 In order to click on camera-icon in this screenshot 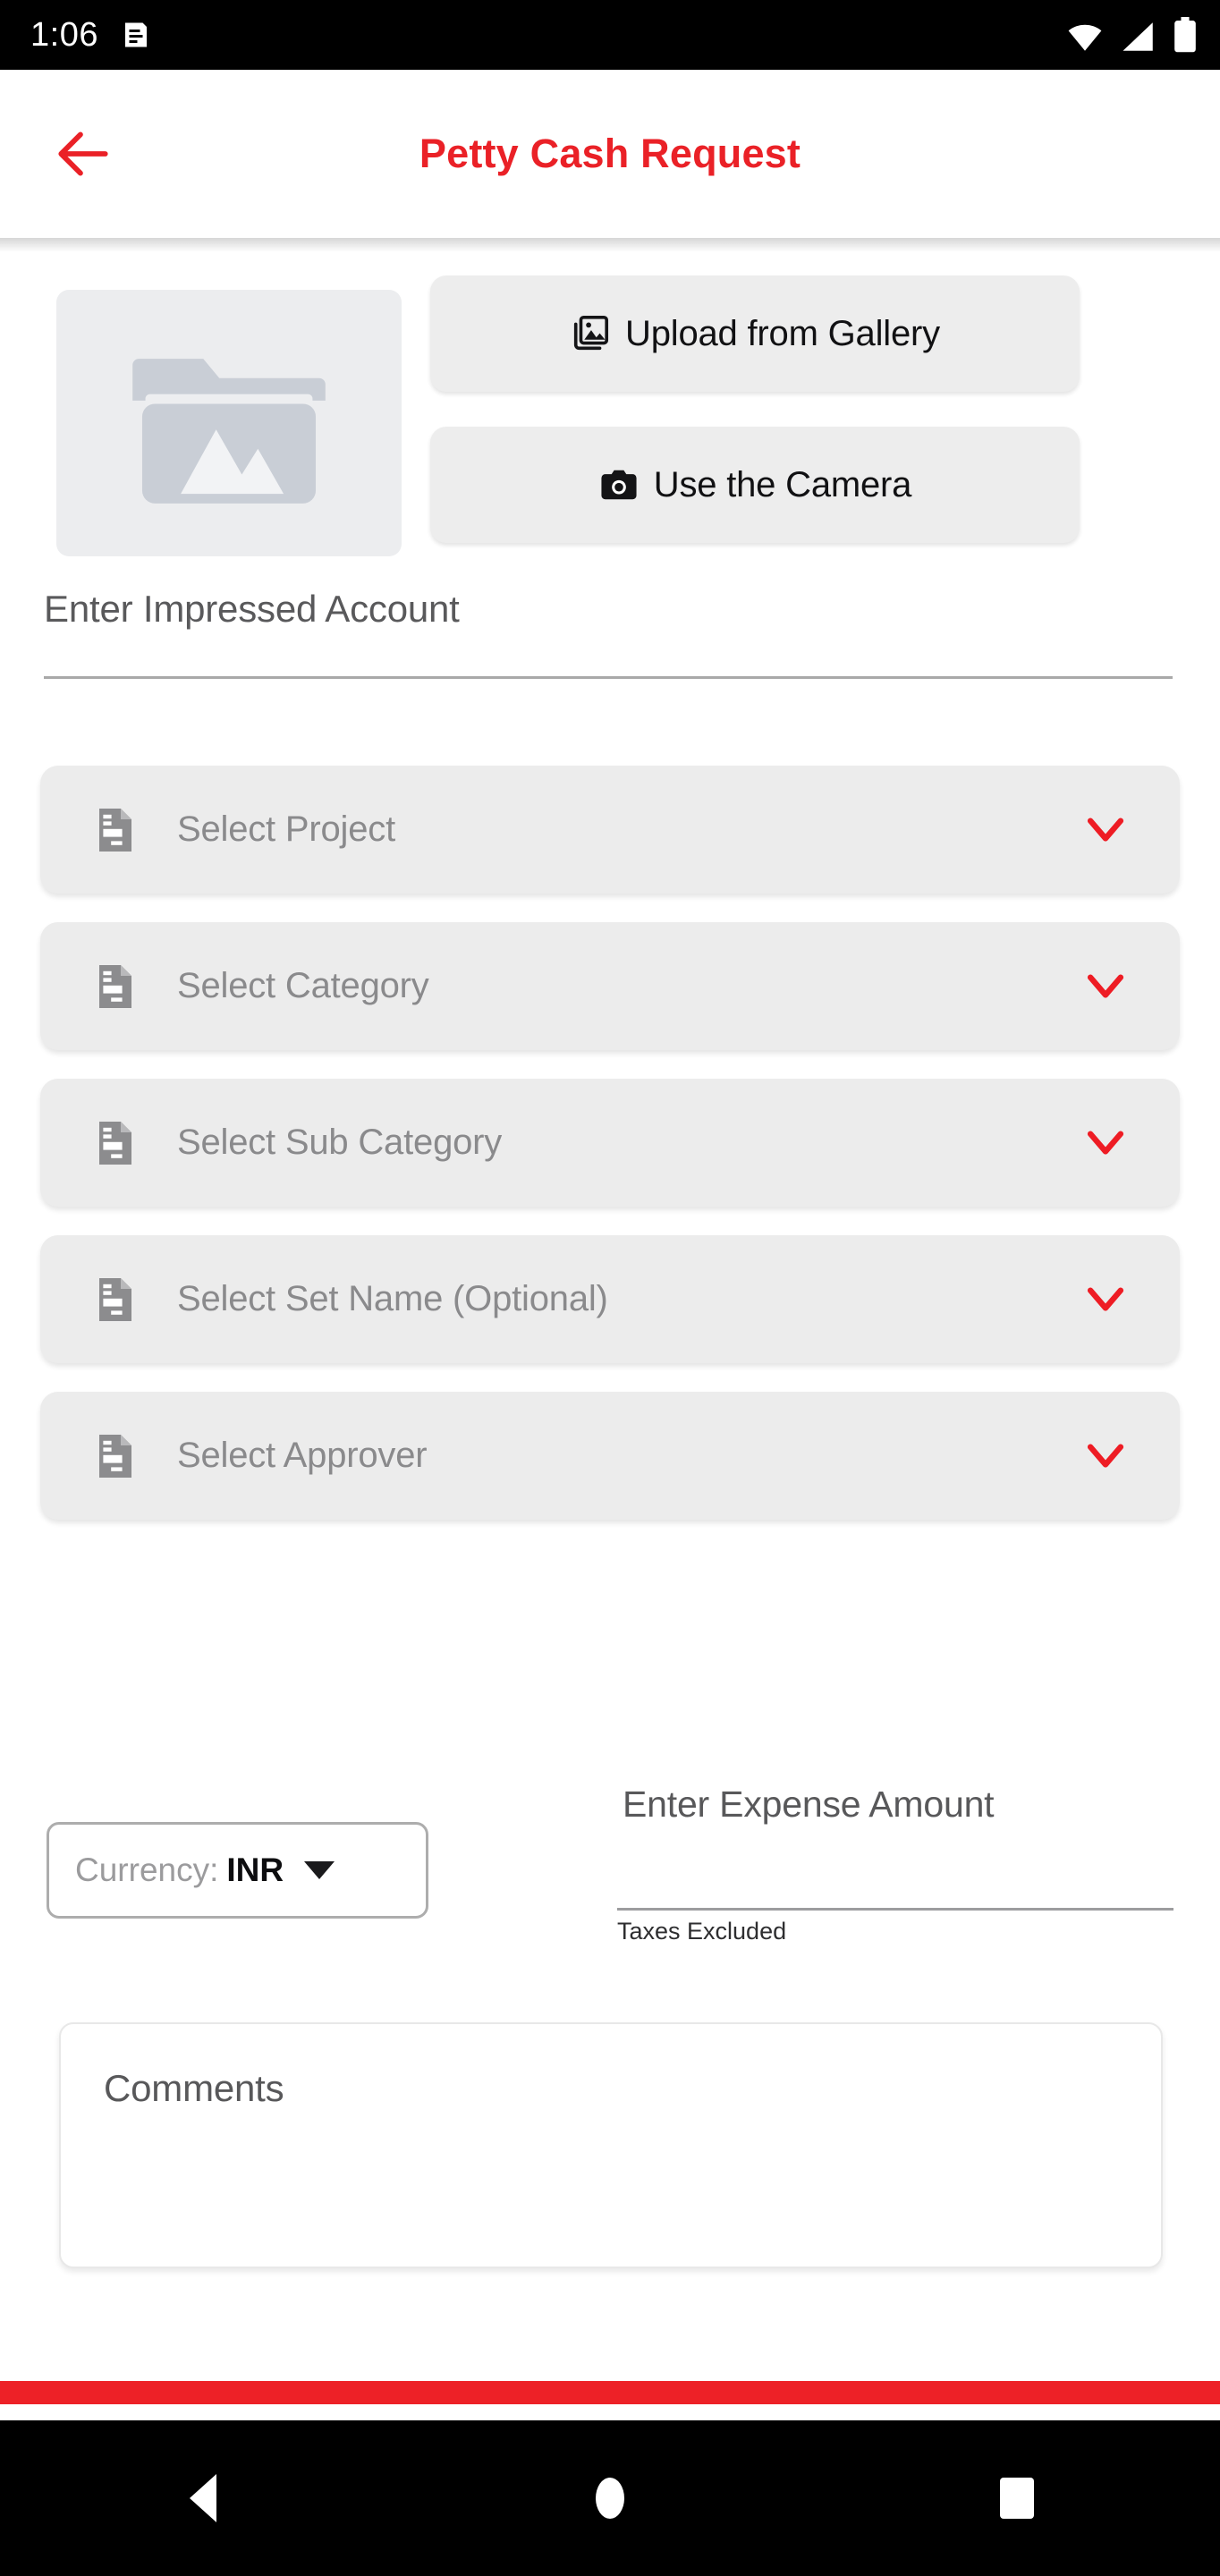, I will do `click(619, 485)`.